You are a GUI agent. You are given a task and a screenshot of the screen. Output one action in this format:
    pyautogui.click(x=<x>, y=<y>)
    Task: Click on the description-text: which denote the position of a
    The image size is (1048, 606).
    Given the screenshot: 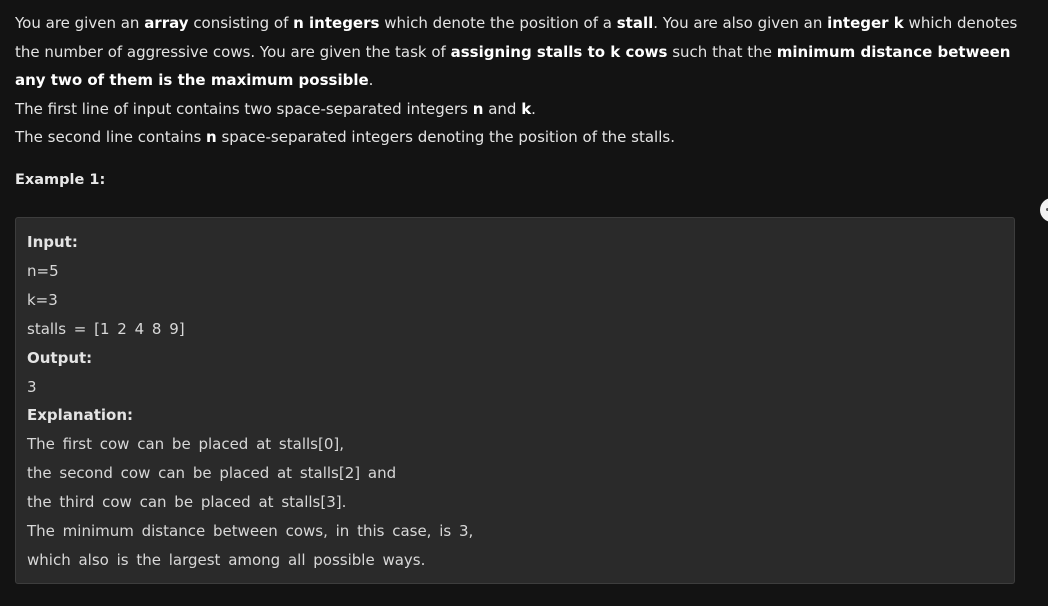 What is the action you would take?
    pyautogui.click(x=498, y=23)
    